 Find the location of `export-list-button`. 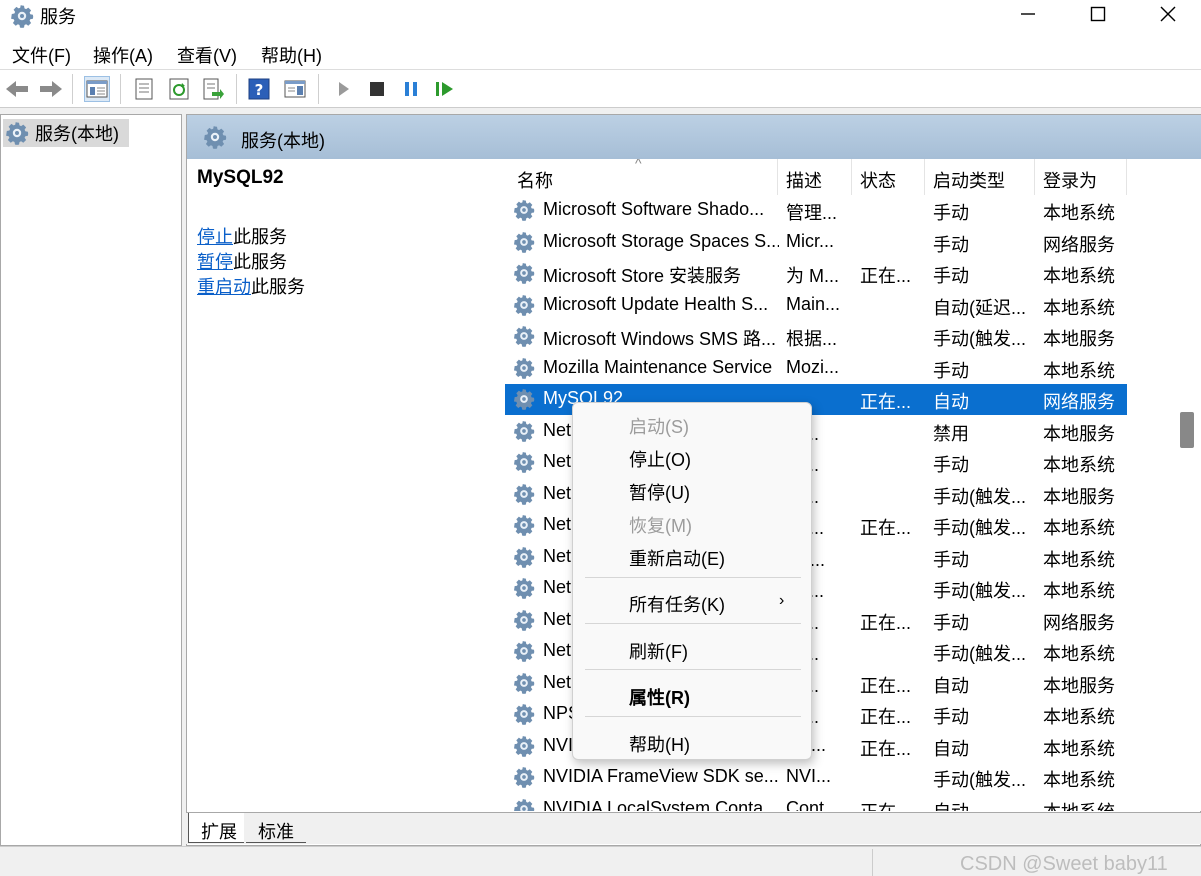

export-list-button is located at coordinates (213, 89).